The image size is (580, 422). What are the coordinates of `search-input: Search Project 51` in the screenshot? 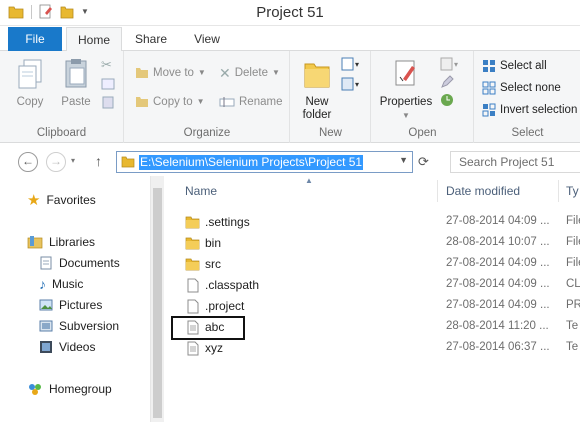 It's located at (515, 162).